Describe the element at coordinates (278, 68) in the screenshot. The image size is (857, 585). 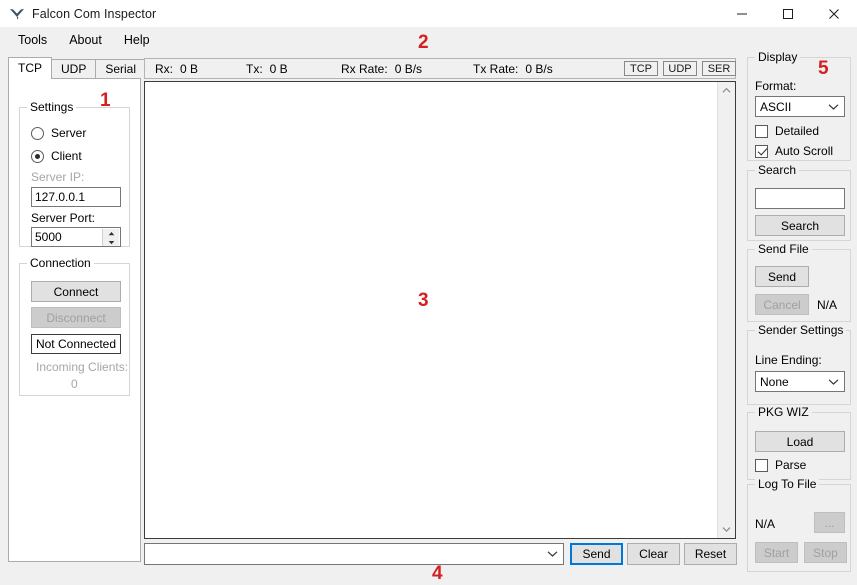
I see `tx-value: 0 B` at that location.